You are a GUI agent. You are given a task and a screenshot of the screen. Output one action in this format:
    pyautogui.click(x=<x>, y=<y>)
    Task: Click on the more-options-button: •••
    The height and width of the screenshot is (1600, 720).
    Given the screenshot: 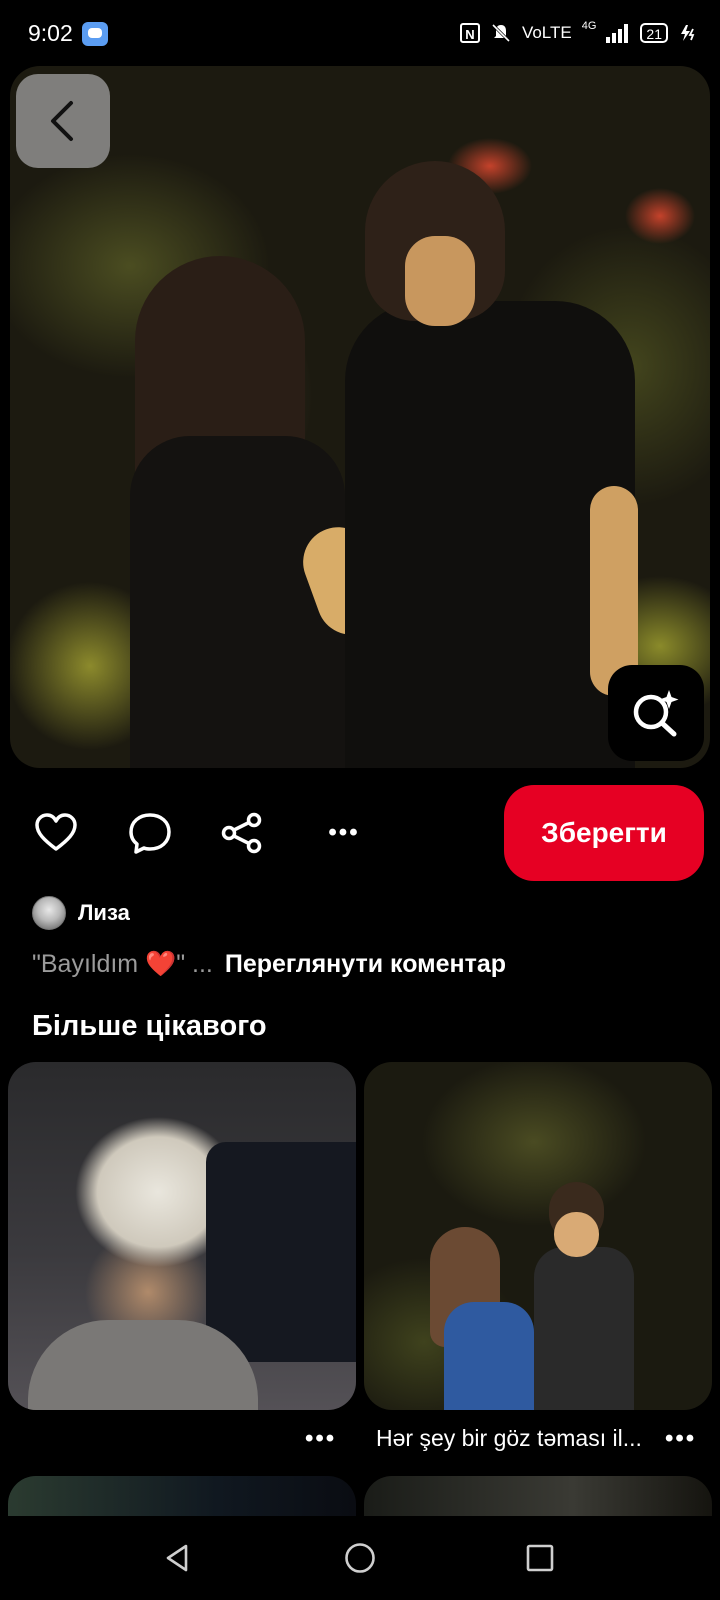 What is the action you would take?
    pyautogui.click(x=344, y=833)
    